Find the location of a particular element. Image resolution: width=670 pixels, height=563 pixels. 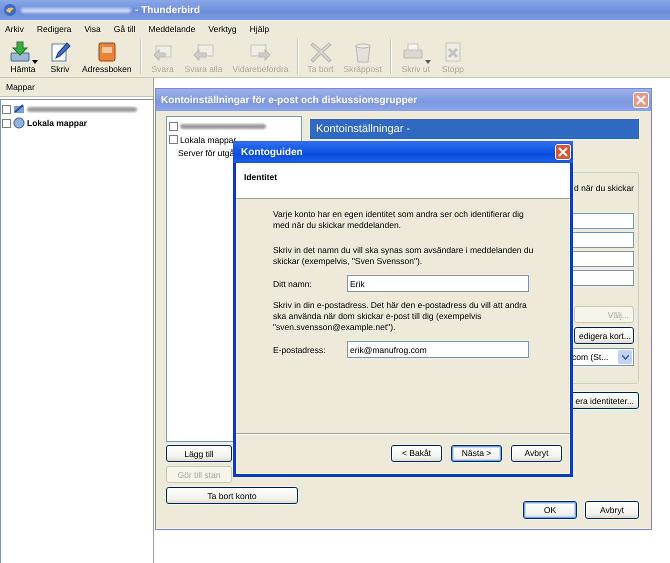

dialog-button: OK is located at coordinates (550, 510).